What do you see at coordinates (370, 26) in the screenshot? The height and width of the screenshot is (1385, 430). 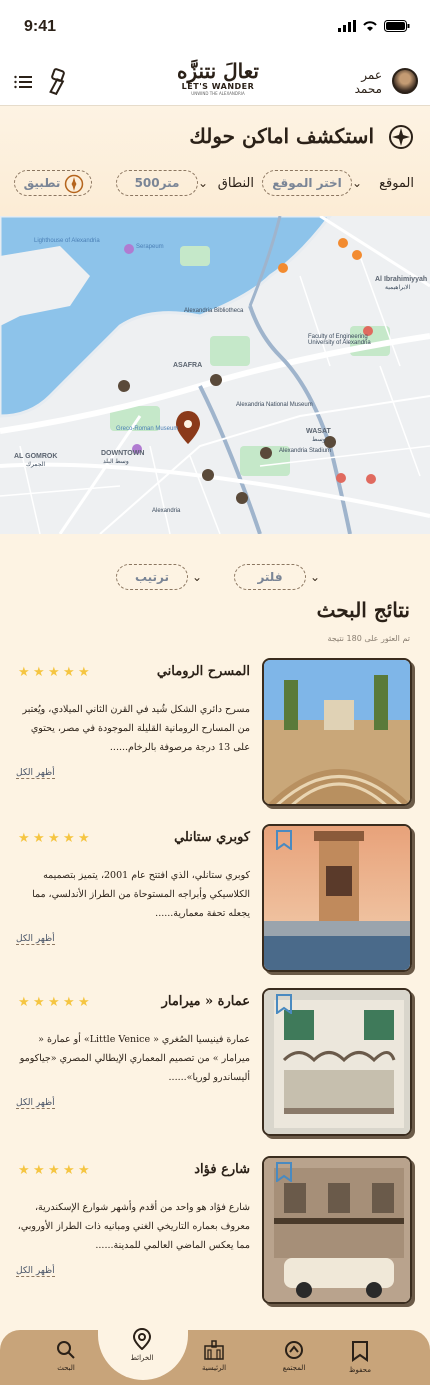 I see `wifi-icon` at bounding box center [370, 26].